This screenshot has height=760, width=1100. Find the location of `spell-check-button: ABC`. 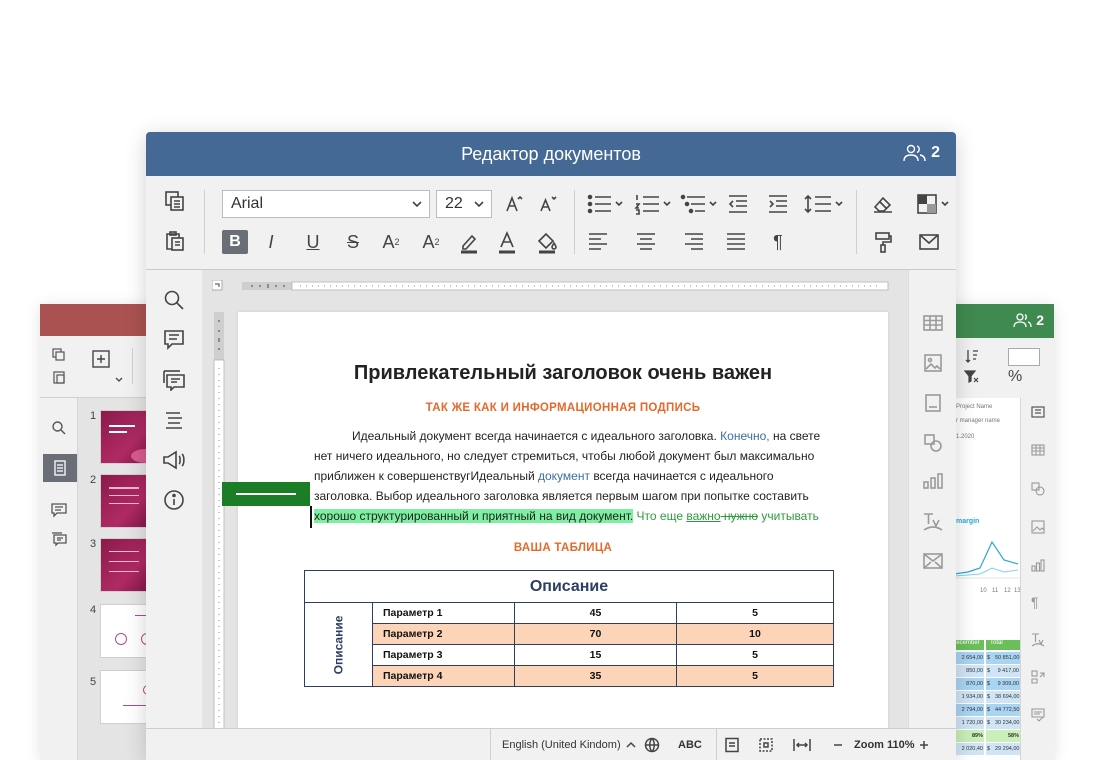

spell-check-button: ABC is located at coordinates (690, 744).